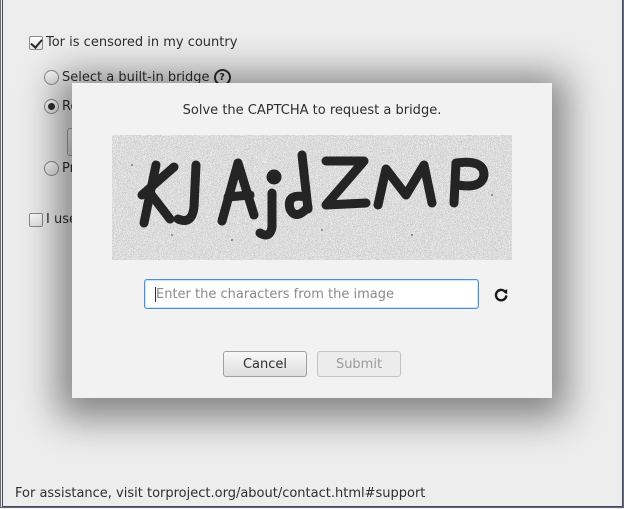 This screenshot has width=624, height=509. What do you see at coordinates (265, 364) in the screenshot?
I see `cancel-button: Cancel` at bounding box center [265, 364].